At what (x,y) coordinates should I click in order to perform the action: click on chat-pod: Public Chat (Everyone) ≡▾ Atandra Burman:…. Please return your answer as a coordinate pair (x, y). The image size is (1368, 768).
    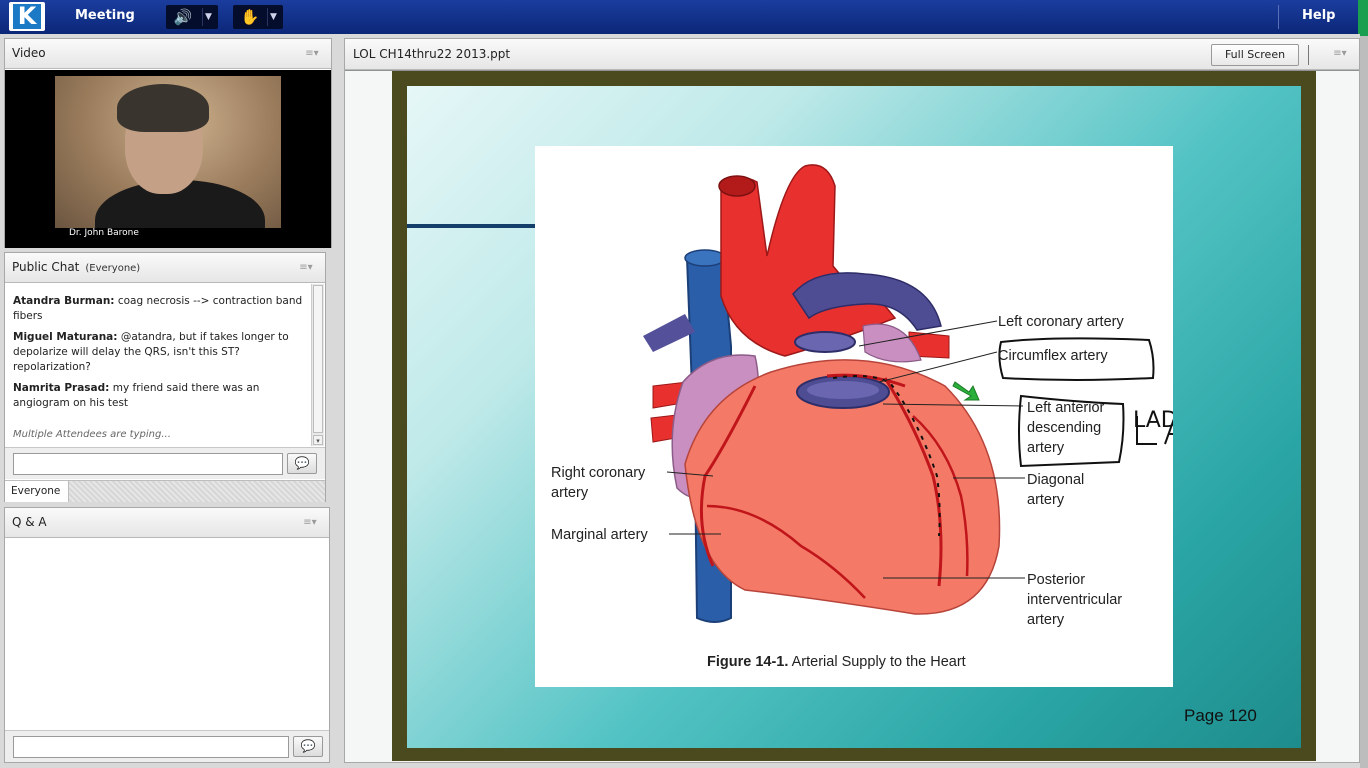
    Looking at the image, I should click on (165, 377).